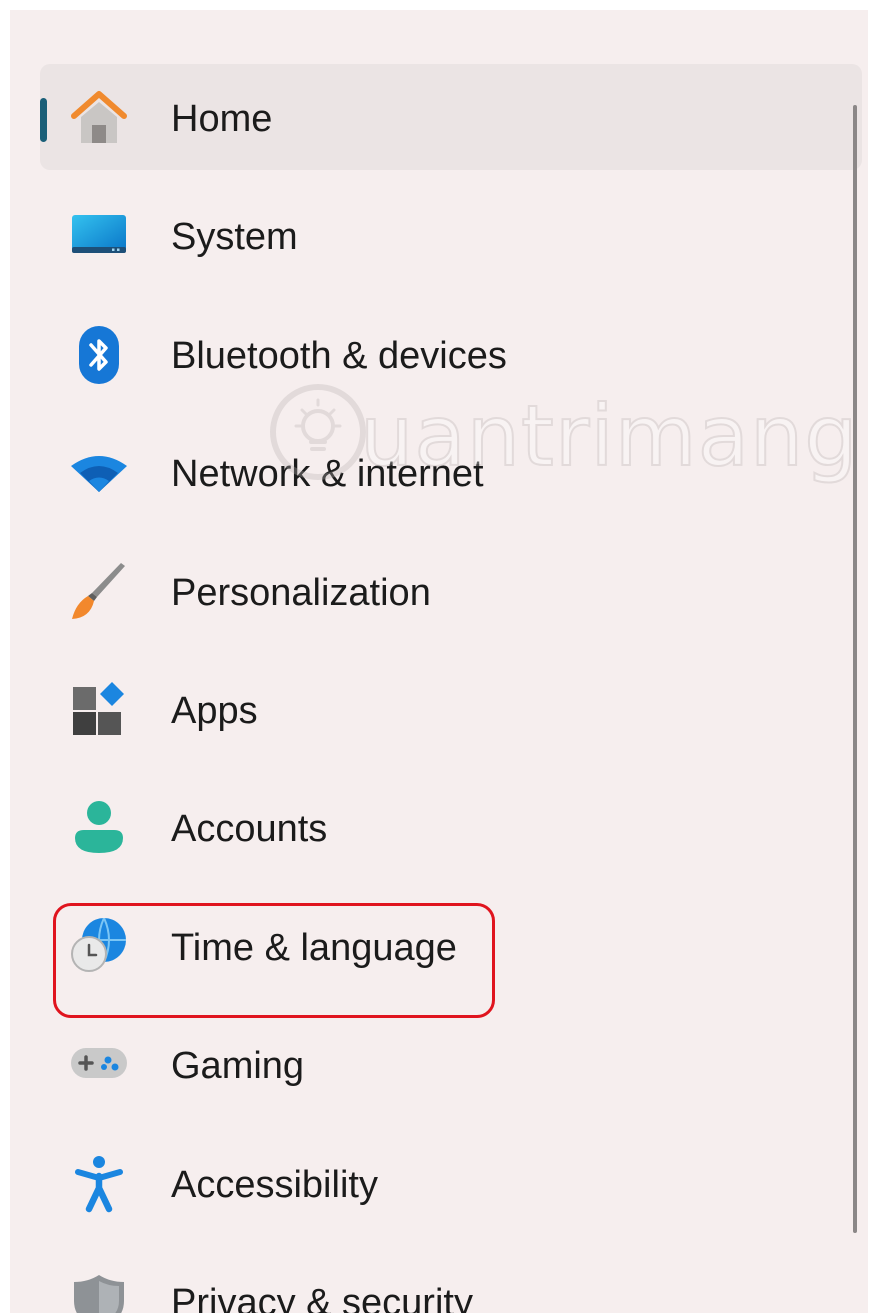 The height and width of the screenshot is (1313, 870). Describe the element at coordinates (99, 1065) in the screenshot. I see `gamepad-icon` at that location.